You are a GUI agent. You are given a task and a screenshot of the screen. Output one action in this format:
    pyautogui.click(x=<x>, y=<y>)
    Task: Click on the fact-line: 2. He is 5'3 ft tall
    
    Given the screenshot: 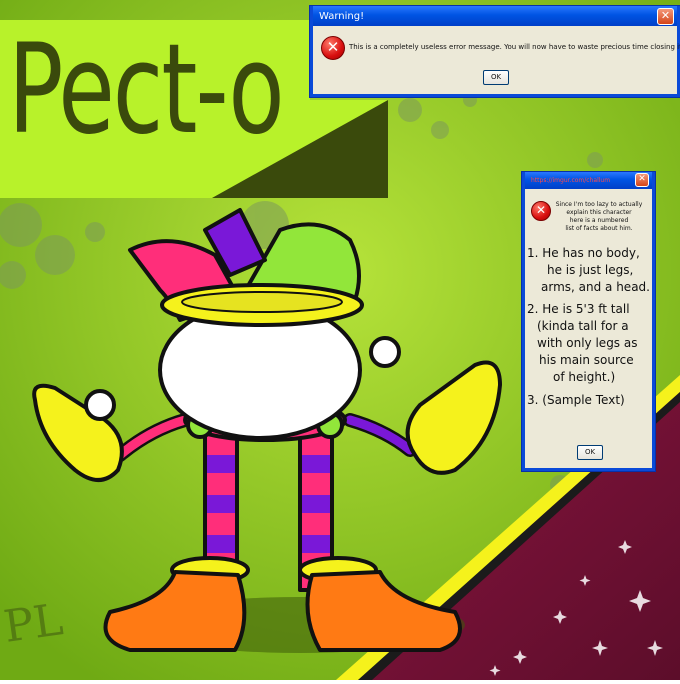 What is the action you would take?
    pyautogui.click(x=578, y=309)
    